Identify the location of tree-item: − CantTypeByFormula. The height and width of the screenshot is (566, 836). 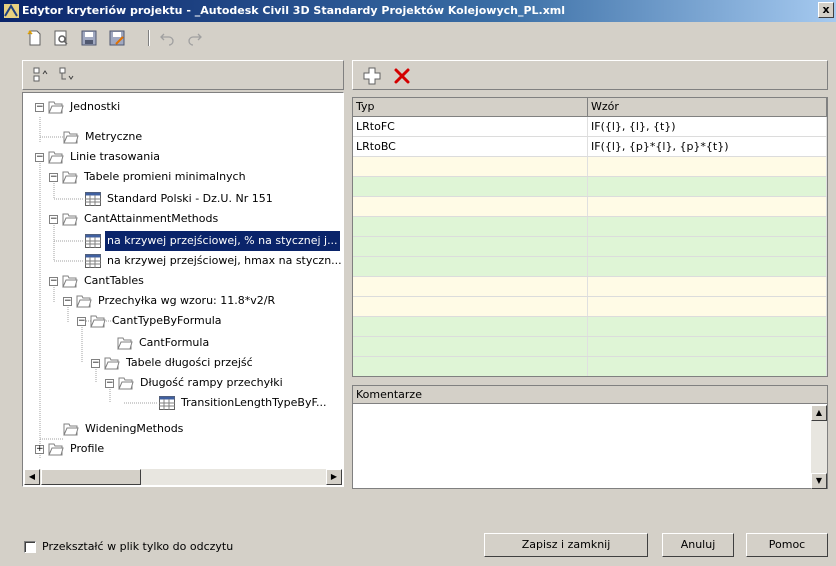
(150, 321).